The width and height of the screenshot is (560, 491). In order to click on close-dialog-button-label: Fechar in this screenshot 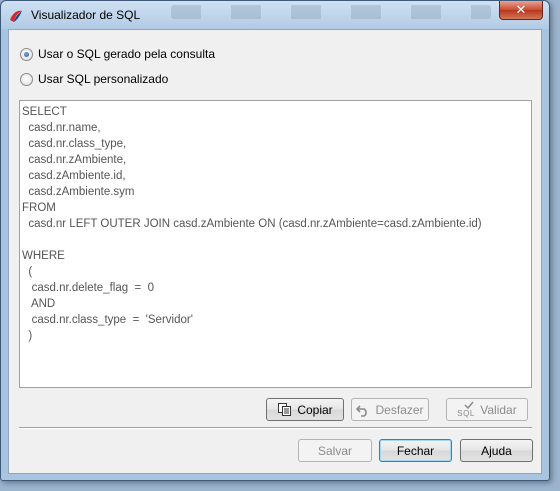, I will do `click(415, 450)`.